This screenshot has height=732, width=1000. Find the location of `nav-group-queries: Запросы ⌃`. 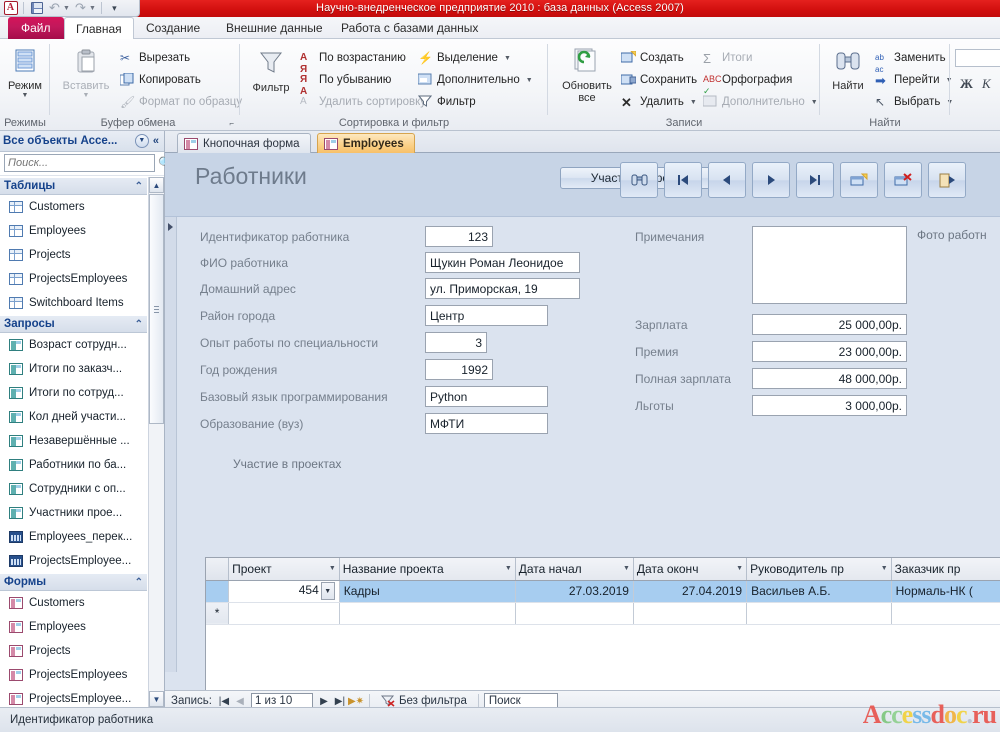

nav-group-queries: Запросы ⌃ is located at coordinates (73, 324).